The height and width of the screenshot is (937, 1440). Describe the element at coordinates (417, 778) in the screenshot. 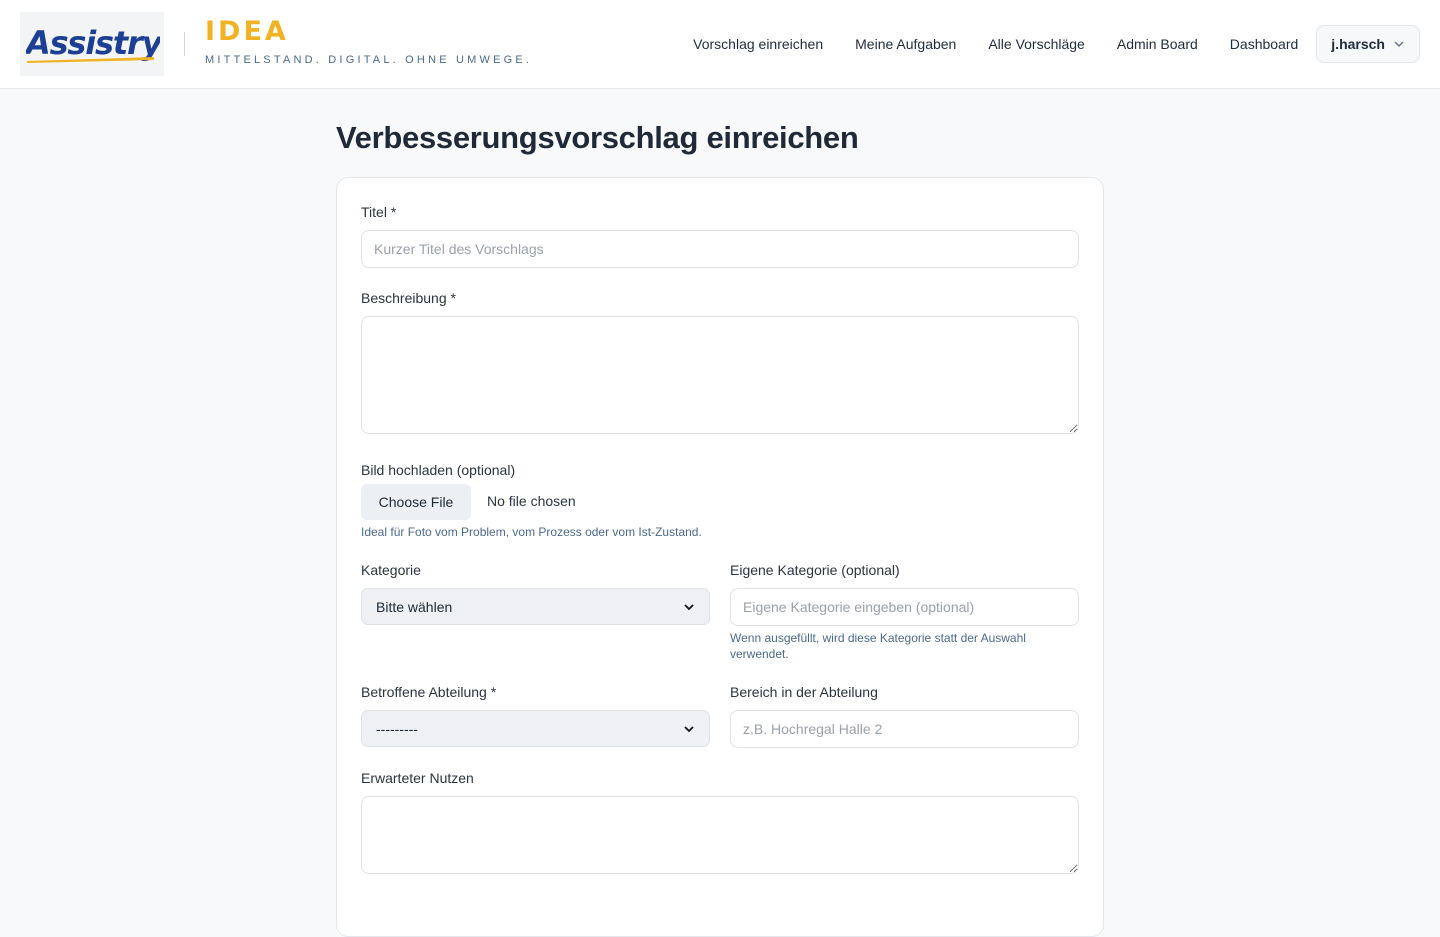

I see `nutzen-label: Erwarteter Nutzen` at that location.